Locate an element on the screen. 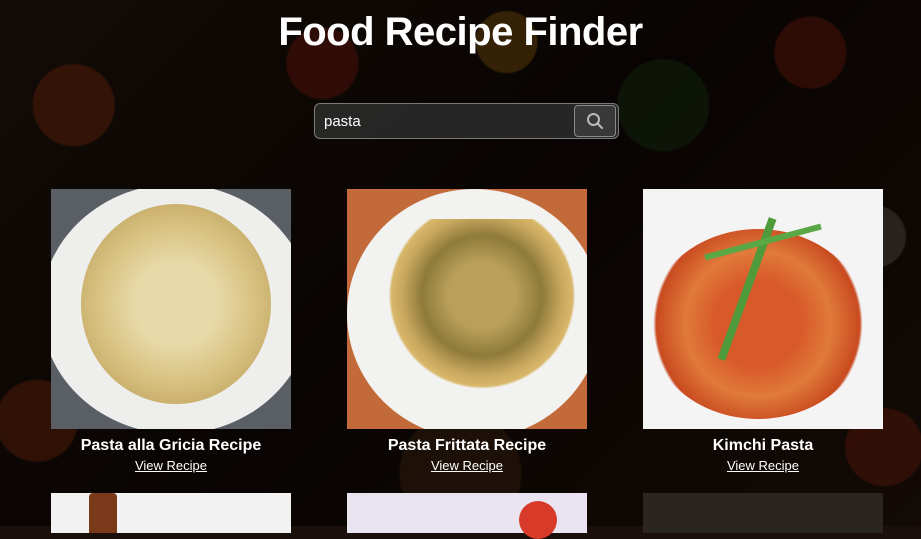 This screenshot has width=921, height=539. recipe-name: Pasta Frittata Recipe is located at coordinates (467, 445).